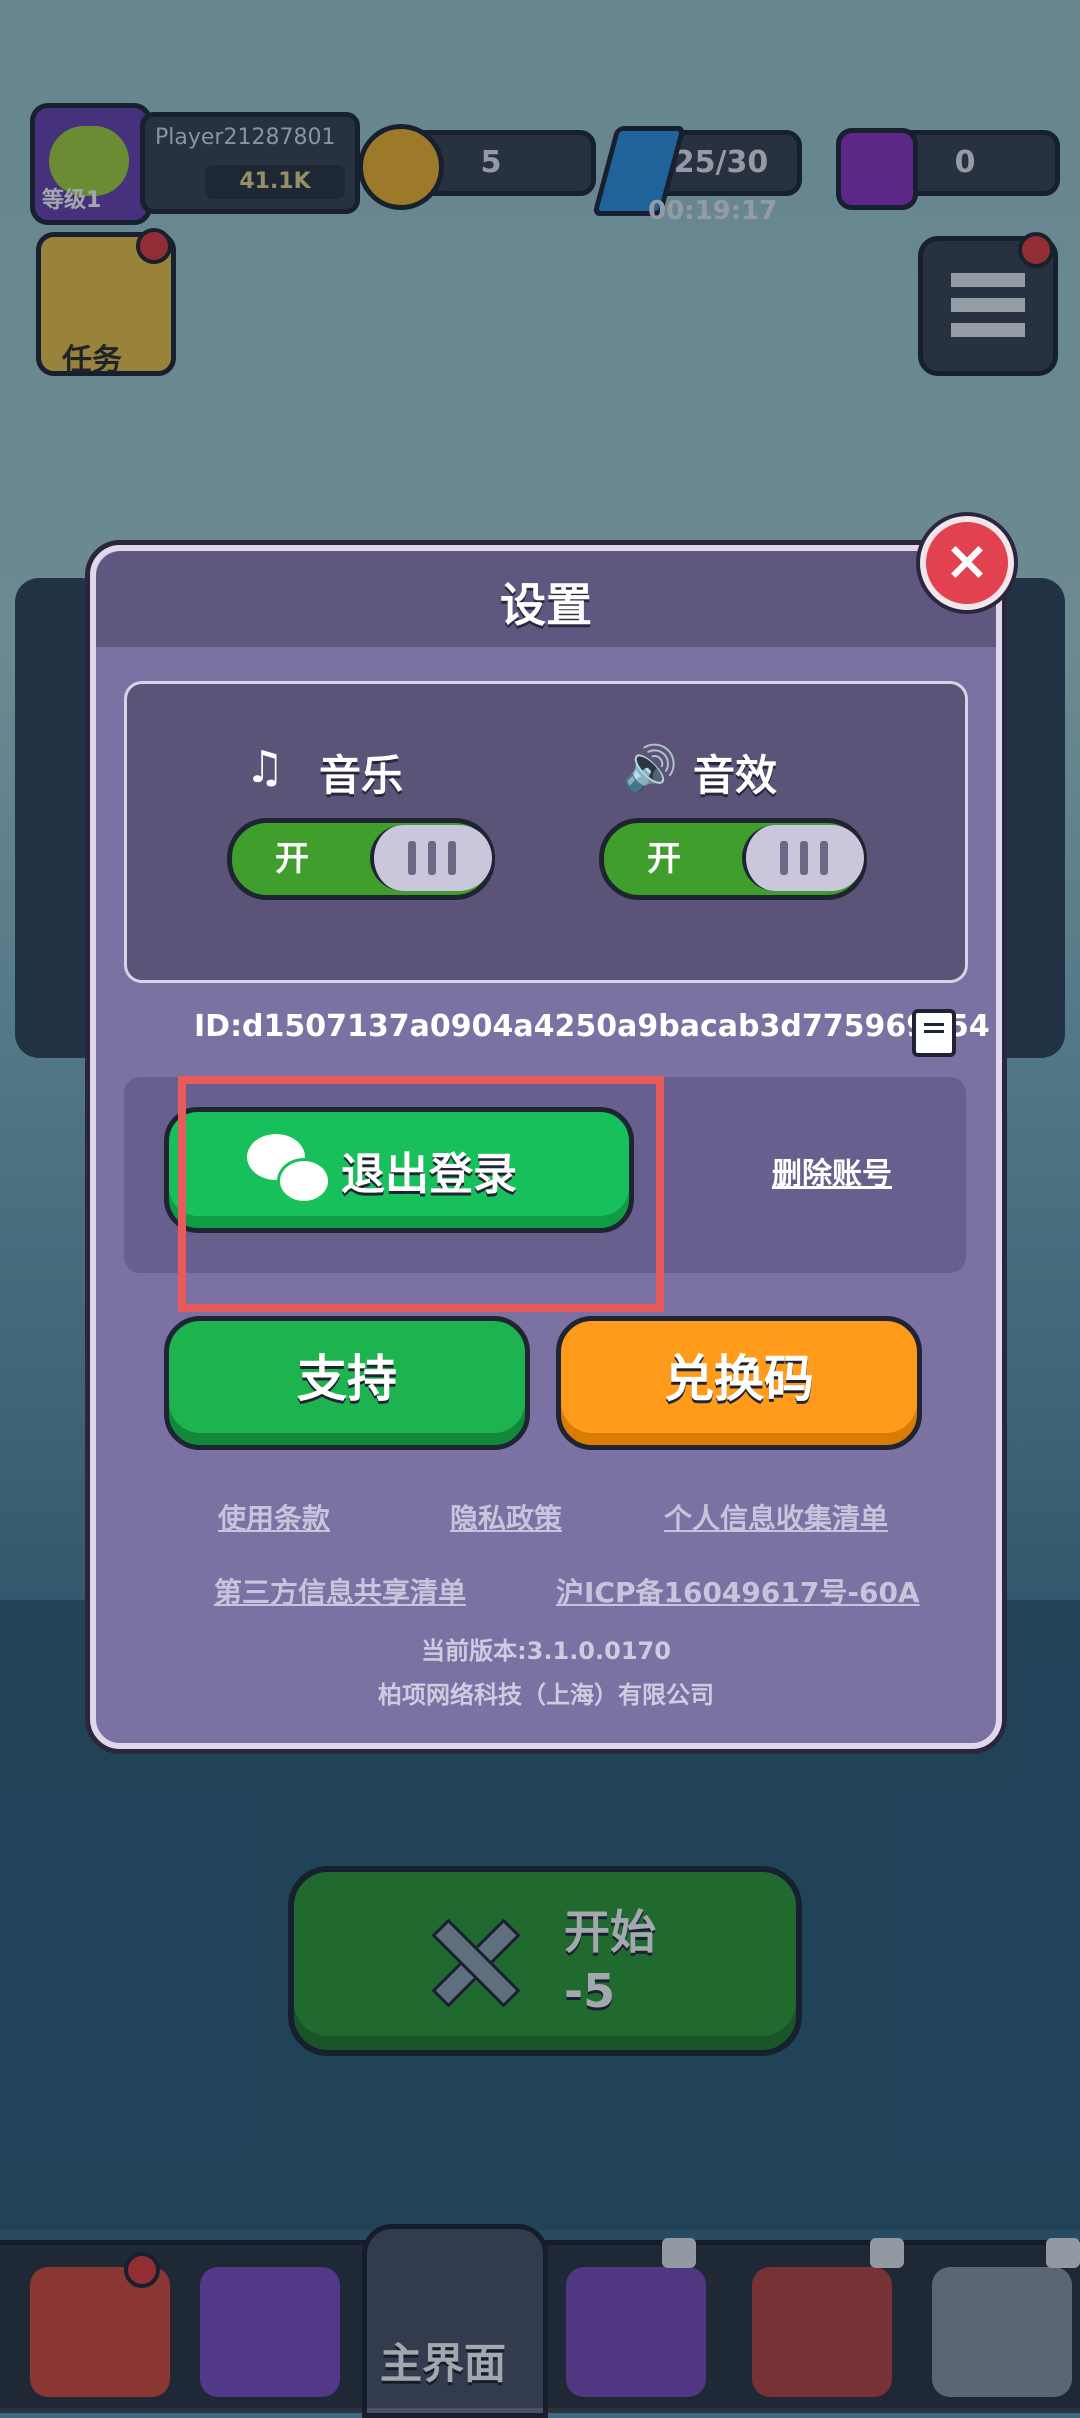  I want to click on redeem-code-button: 兑换码, so click(739, 1383).